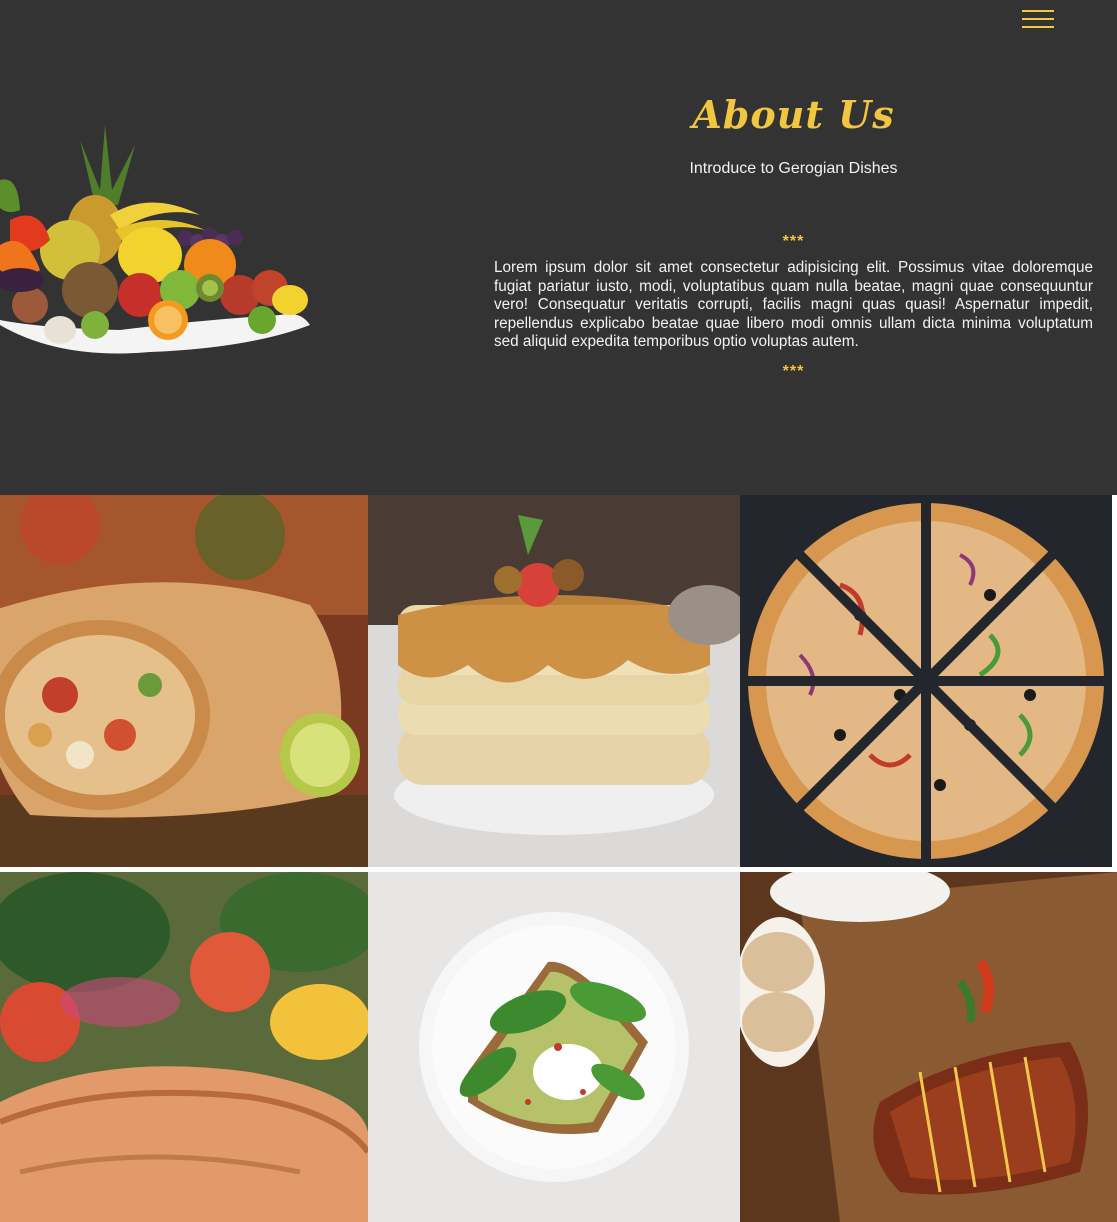 The width and height of the screenshot is (1117, 1222). Describe the element at coordinates (793, 168) in the screenshot. I see `about-subtitle: Introduce to Gerogian Dishes` at that location.